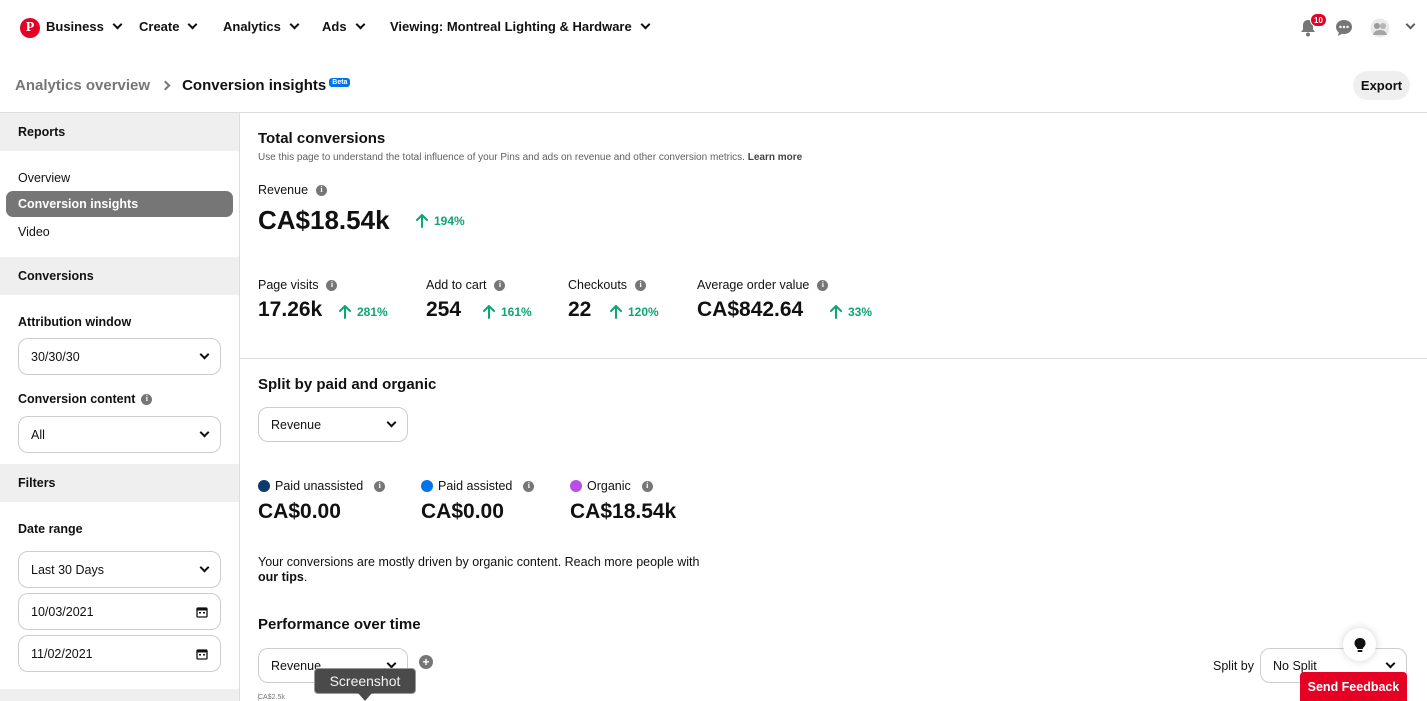  I want to click on sidebar-section-strip, so click(119, 695).